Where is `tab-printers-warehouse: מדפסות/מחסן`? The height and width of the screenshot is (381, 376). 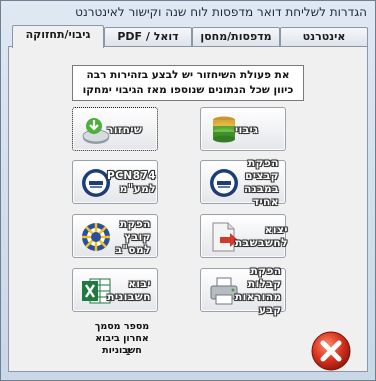
tab-printers-warehouse: מדפסות/מחסן is located at coordinates (236, 37).